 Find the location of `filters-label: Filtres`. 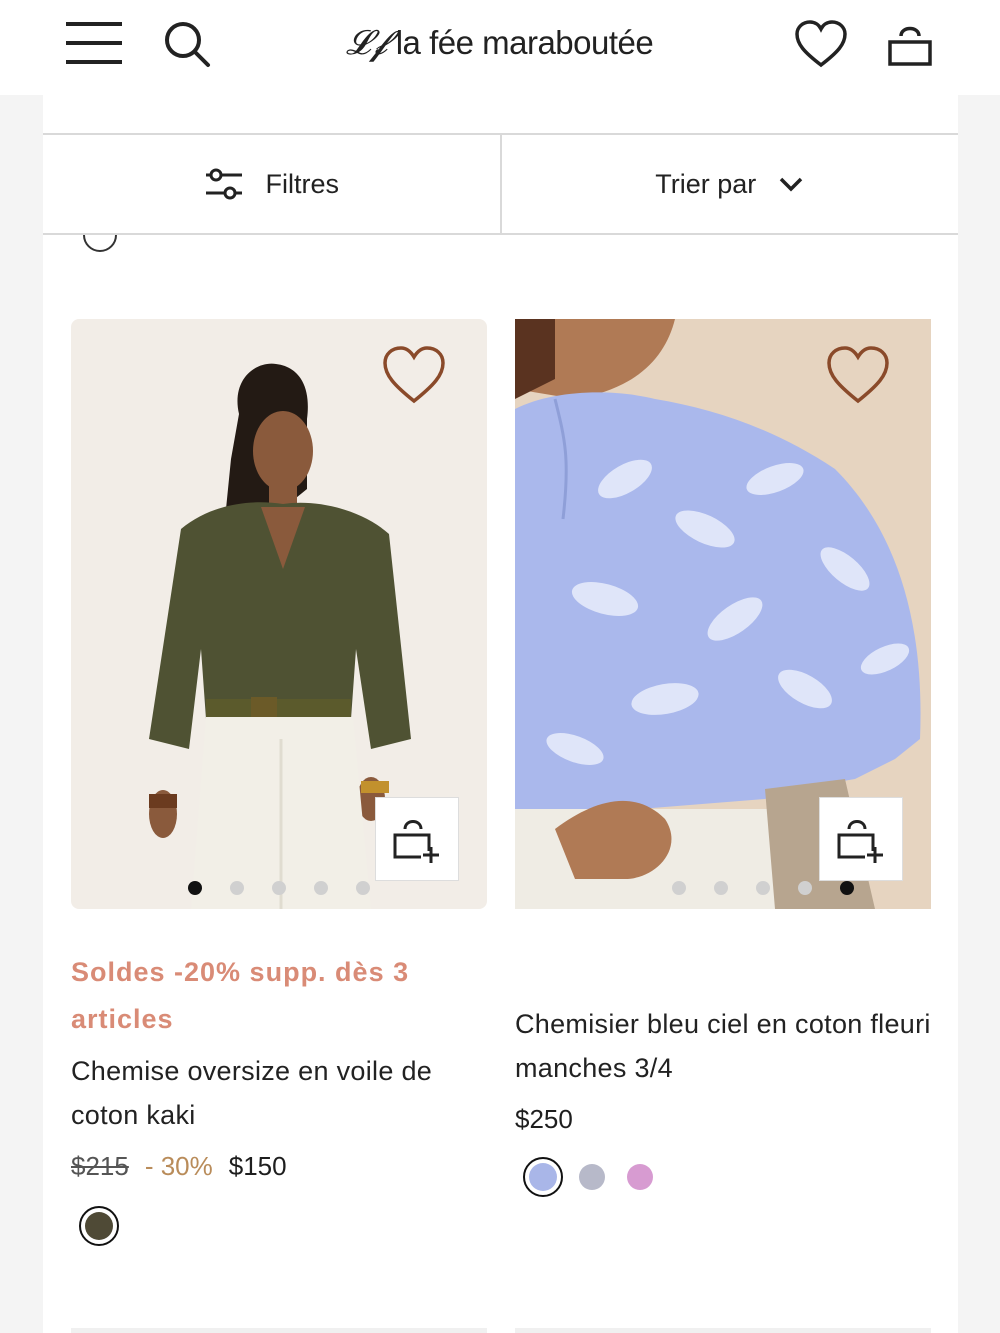

filters-label: Filtres is located at coordinates (302, 183).